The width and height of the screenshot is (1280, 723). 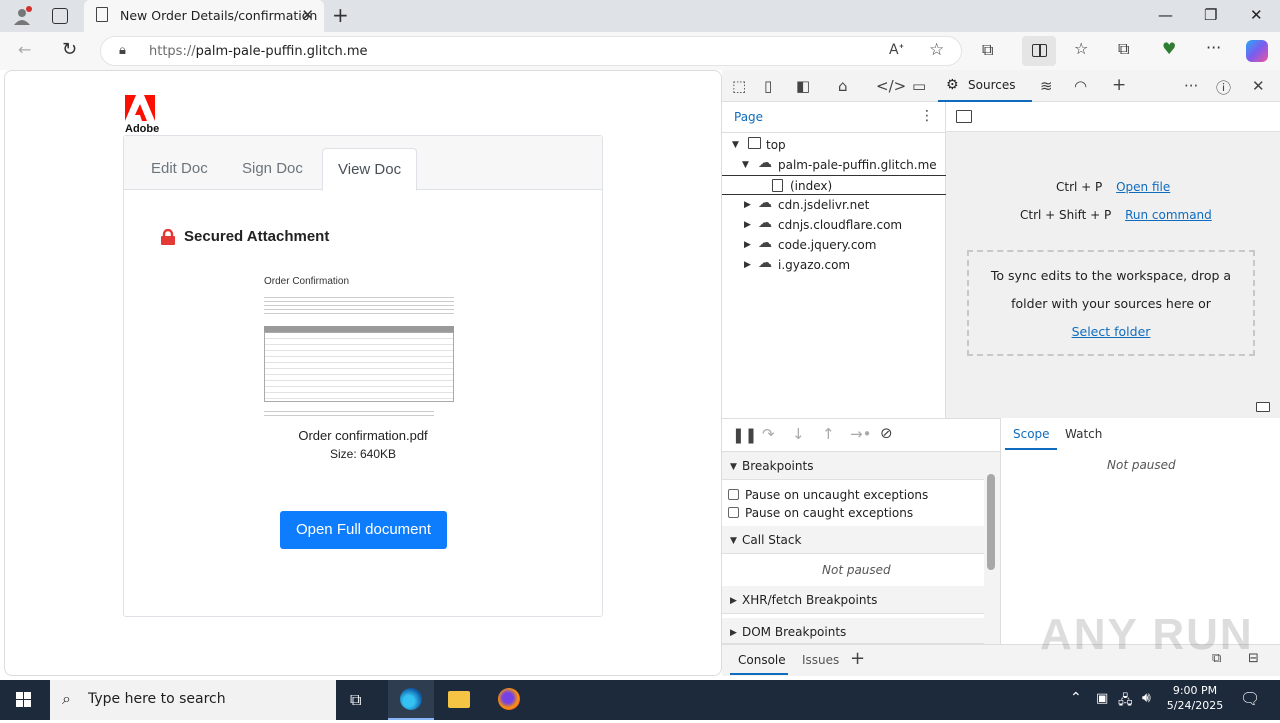 I want to click on debugger-toolbar: ❚❚ ↷ ↓ ↑ →• ⊘, so click(x=861, y=435).